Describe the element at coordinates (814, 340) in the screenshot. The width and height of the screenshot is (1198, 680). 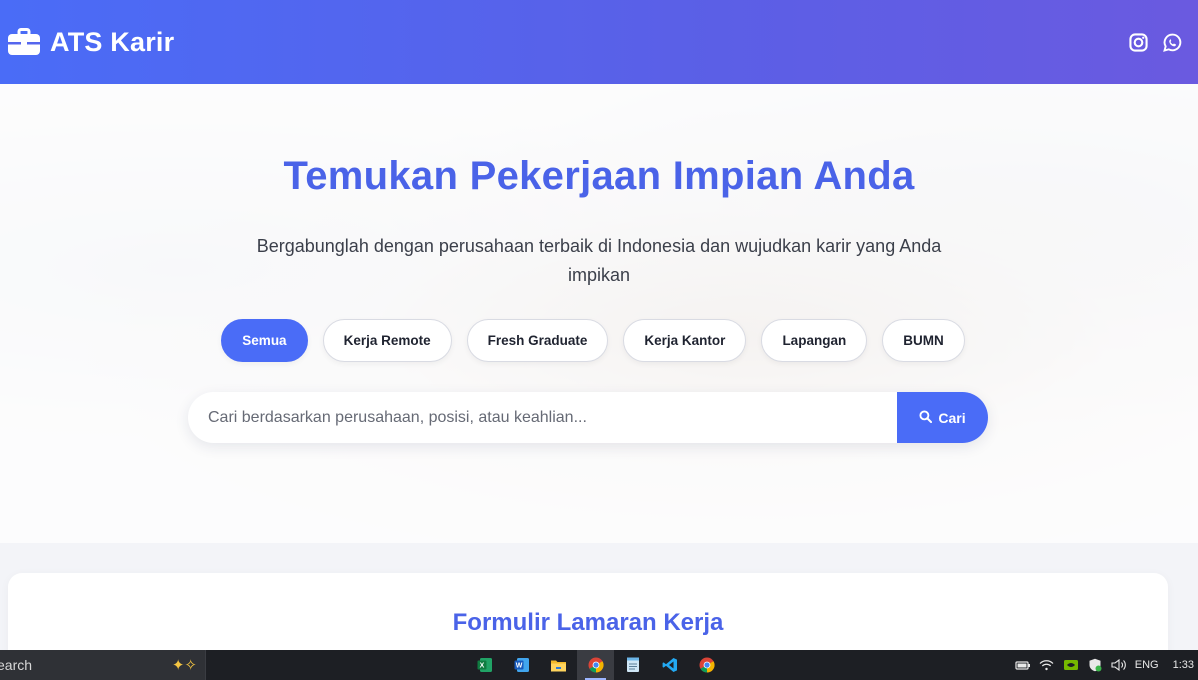
I see `filter-chip-lapangan: Lapangan` at that location.